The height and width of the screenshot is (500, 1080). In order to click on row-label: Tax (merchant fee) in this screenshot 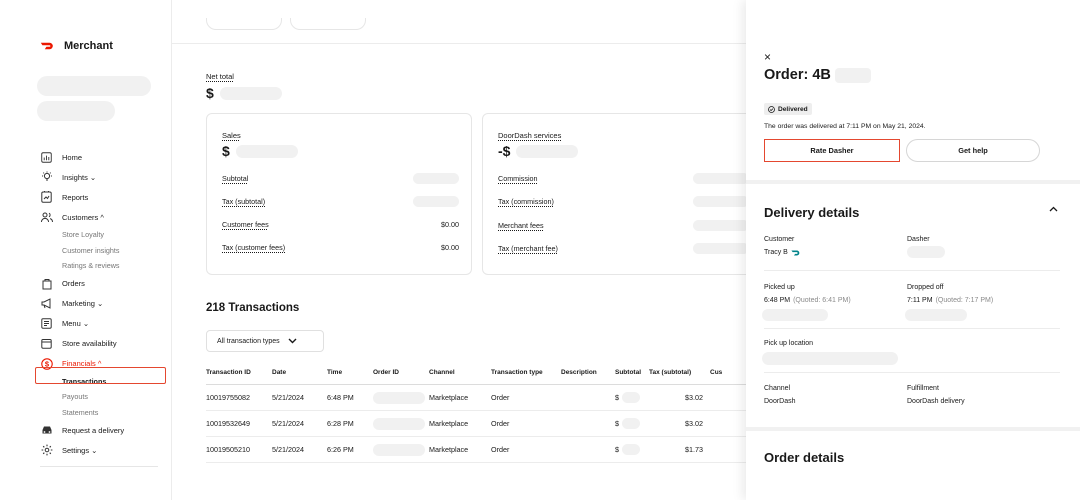, I will do `click(528, 248)`.